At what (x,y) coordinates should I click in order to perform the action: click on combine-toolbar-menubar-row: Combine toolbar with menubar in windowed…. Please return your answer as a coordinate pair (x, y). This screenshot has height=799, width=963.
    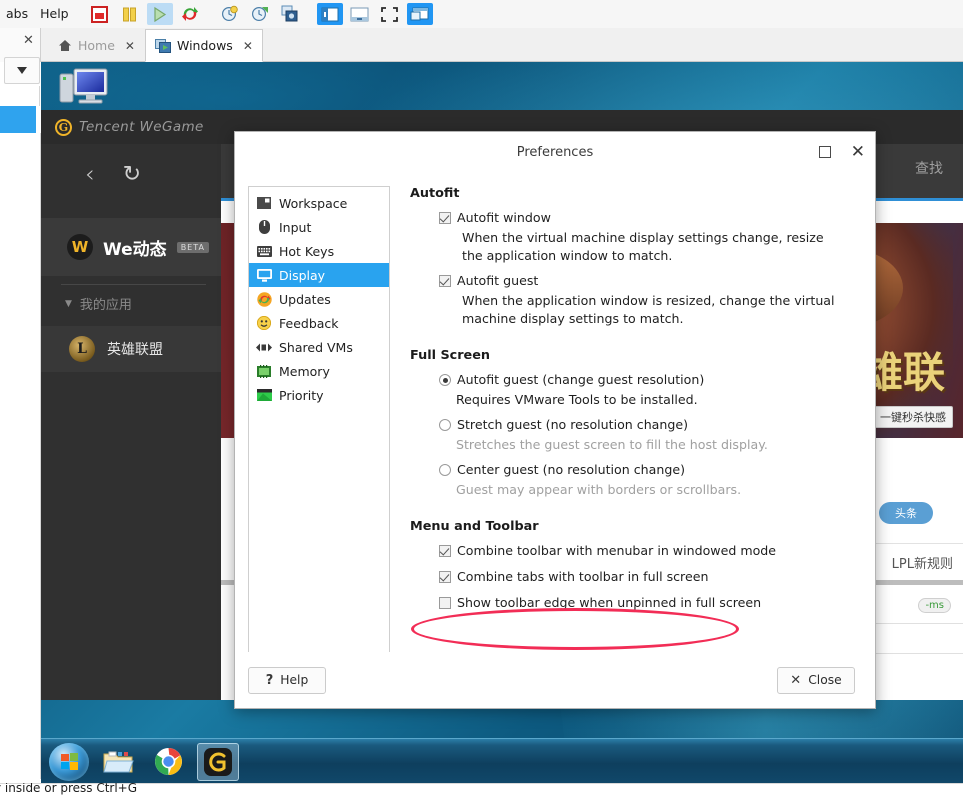
    Looking at the image, I should click on (632, 551).